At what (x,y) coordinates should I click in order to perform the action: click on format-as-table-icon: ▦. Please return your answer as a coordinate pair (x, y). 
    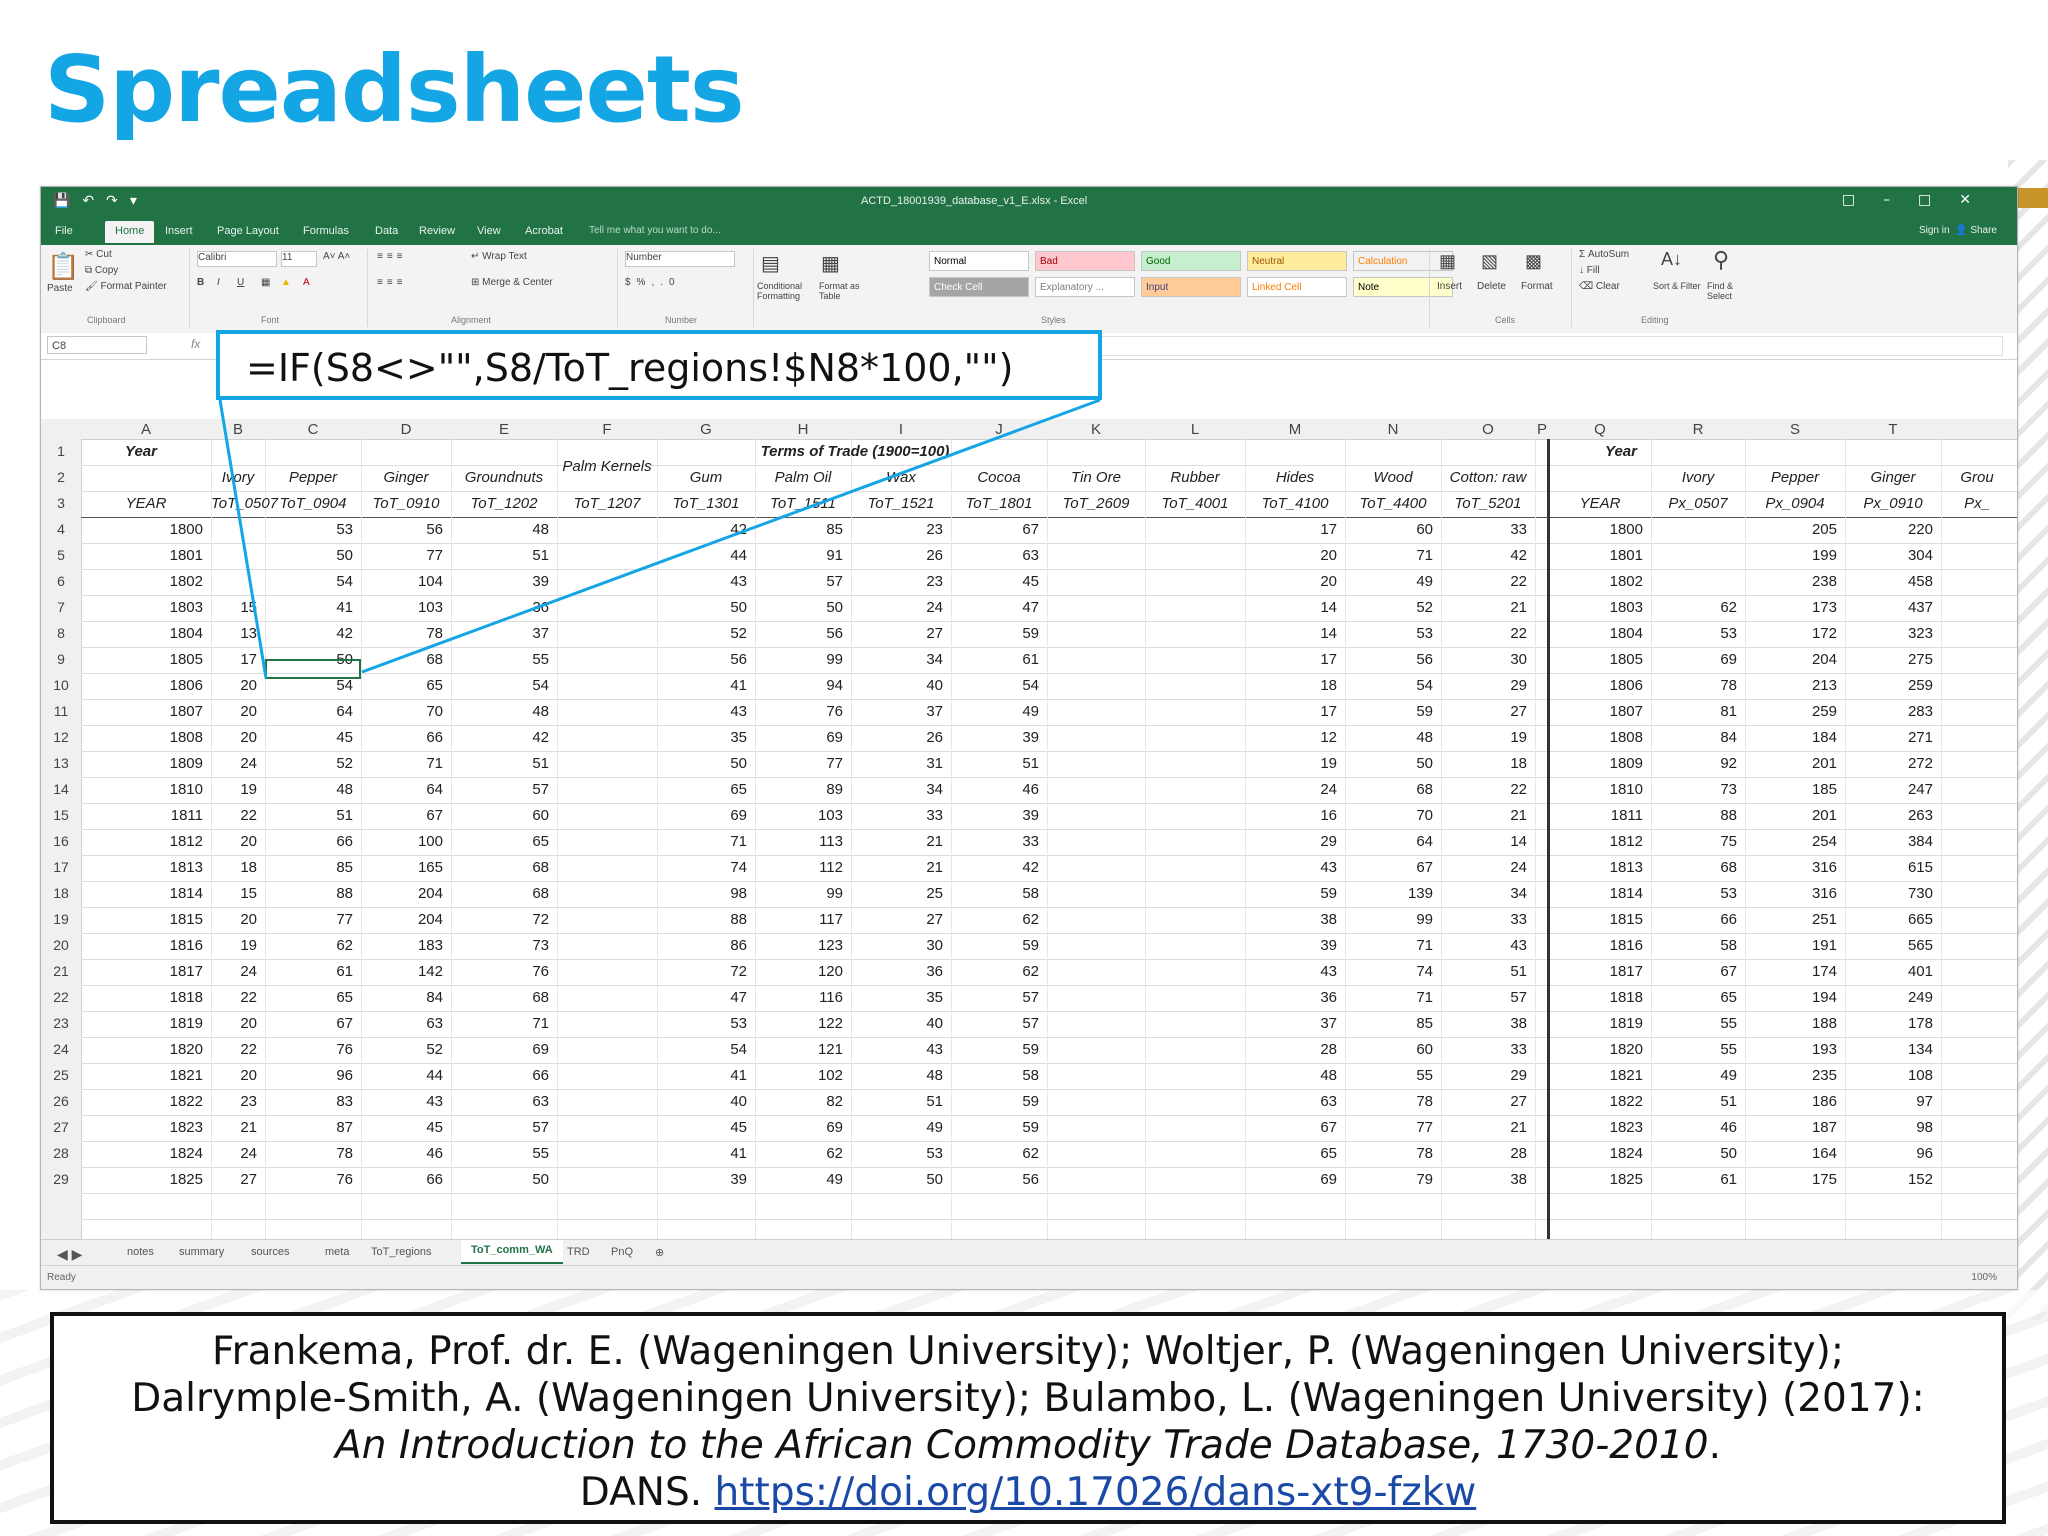
    Looking at the image, I should click on (830, 263).